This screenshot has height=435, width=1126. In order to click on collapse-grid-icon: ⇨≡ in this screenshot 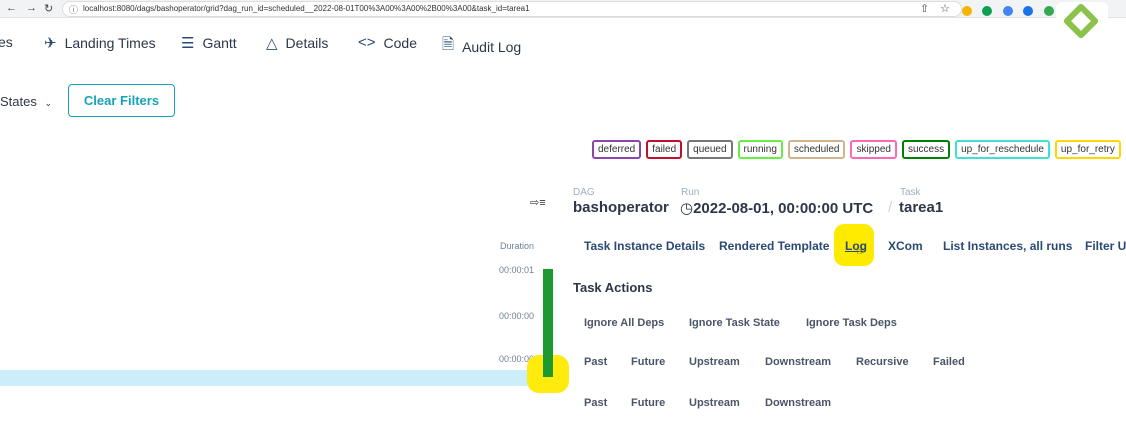, I will do `click(538, 202)`.